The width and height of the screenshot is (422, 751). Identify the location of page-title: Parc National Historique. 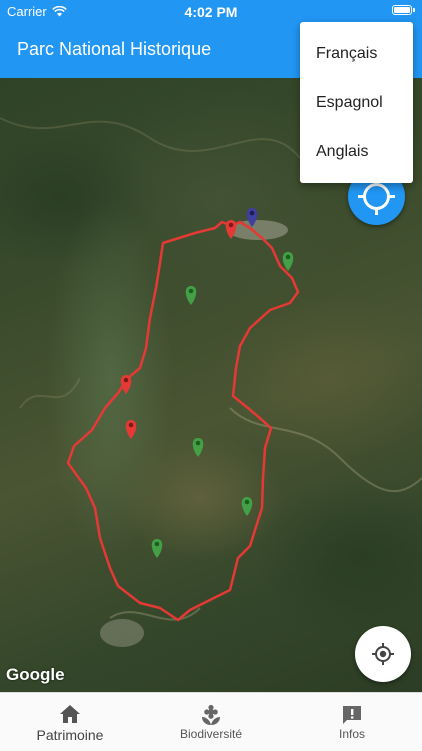
(114, 49).